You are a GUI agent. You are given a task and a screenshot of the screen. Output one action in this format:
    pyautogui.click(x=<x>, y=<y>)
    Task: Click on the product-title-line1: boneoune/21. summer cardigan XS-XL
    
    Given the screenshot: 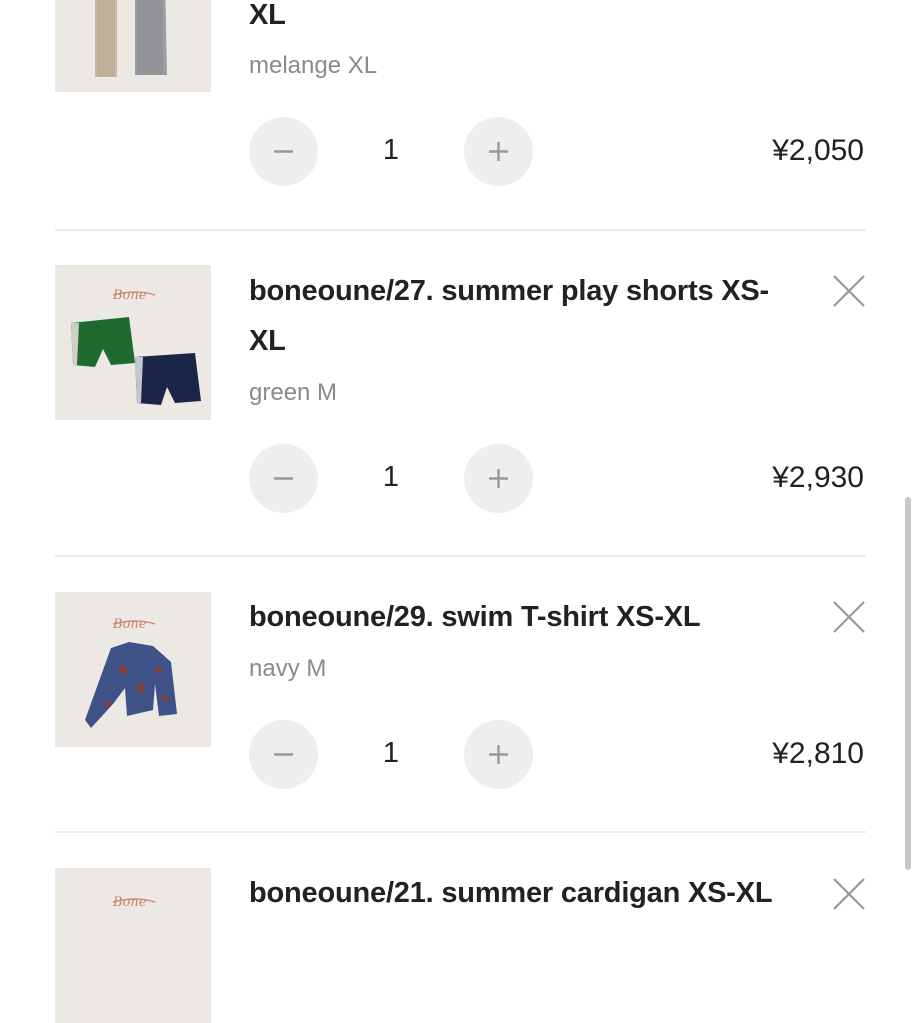 What is the action you would take?
    pyautogui.click(x=511, y=893)
    